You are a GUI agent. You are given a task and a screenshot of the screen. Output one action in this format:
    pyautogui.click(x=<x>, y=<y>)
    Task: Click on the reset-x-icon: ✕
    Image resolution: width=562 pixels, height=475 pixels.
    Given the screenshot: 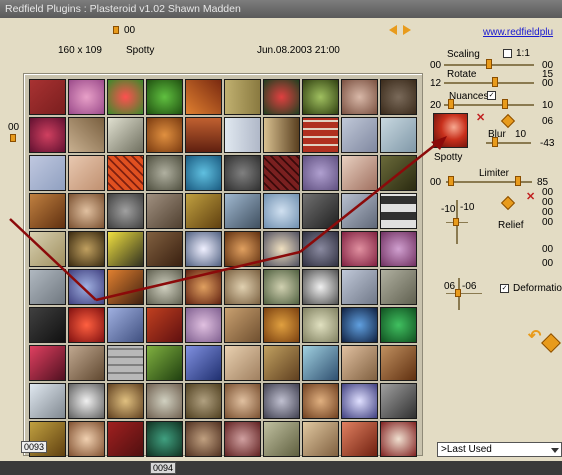 What is the action you would take?
    pyautogui.click(x=480, y=117)
    